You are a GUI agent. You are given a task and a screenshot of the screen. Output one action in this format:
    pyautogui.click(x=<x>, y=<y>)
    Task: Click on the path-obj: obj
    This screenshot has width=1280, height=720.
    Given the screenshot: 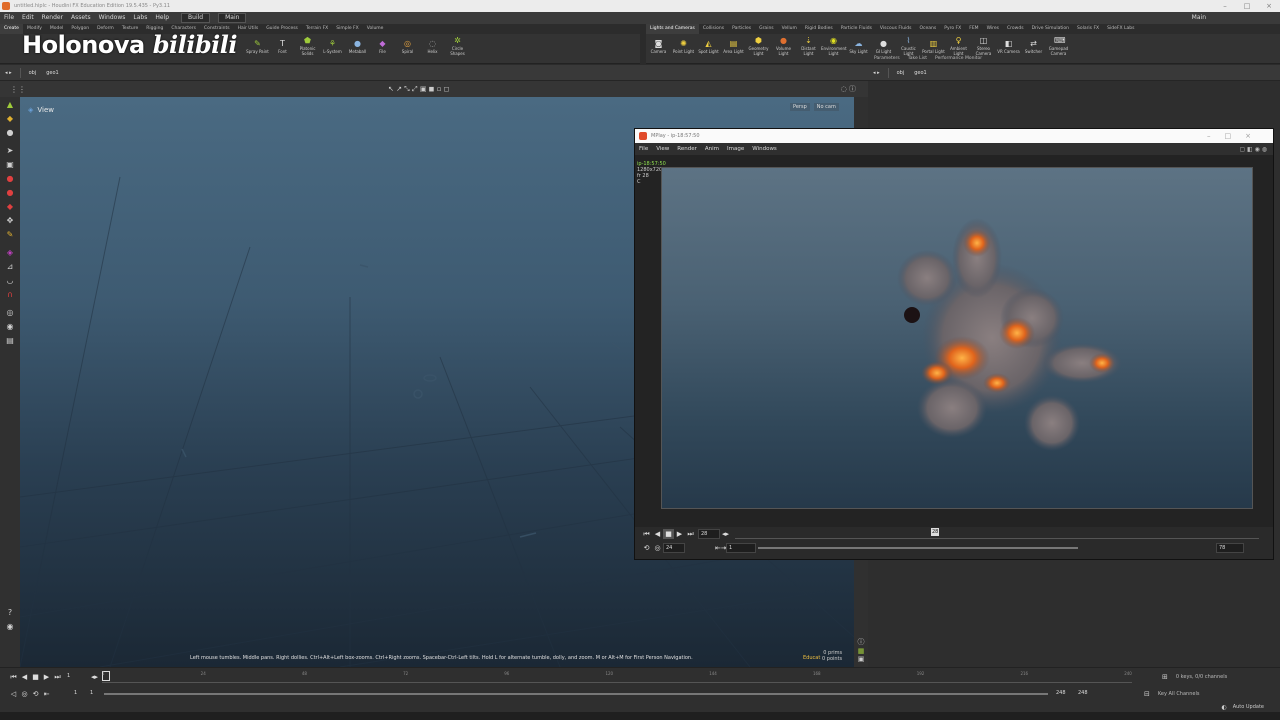 What is the action you would take?
    pyautogui.click(x=33, y=73)
    